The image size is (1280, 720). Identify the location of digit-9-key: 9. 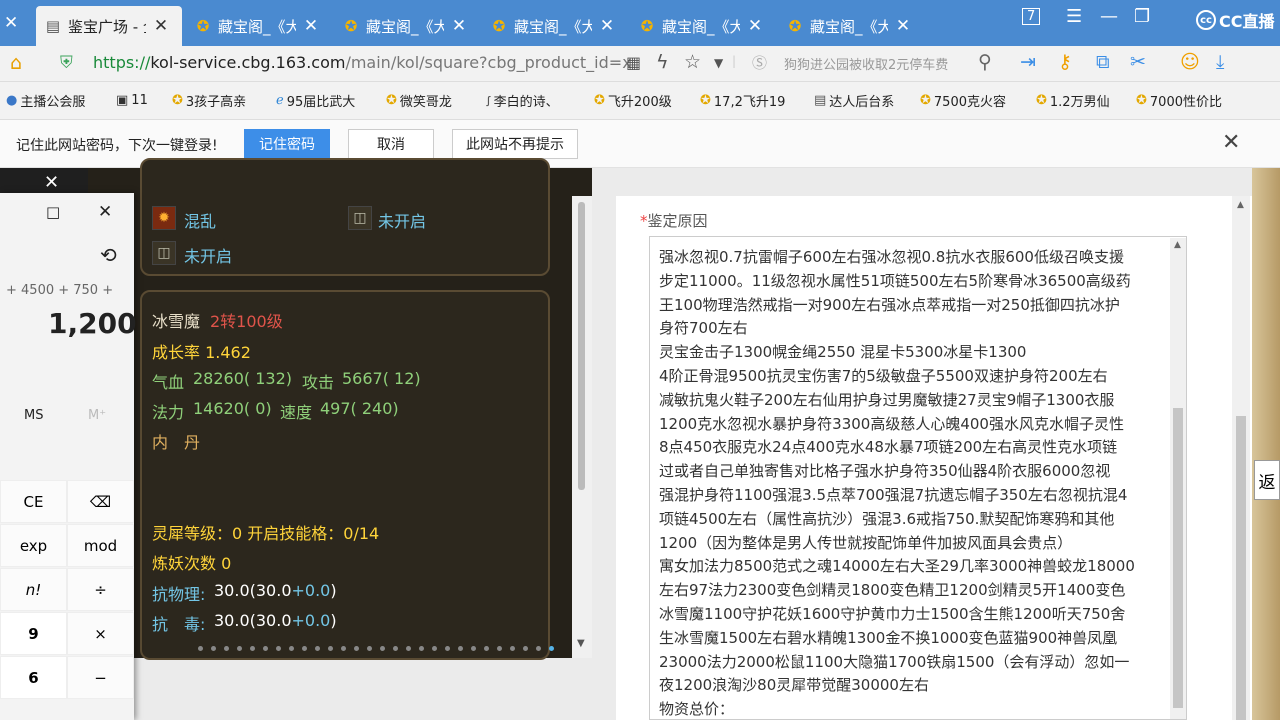
(33, 633).